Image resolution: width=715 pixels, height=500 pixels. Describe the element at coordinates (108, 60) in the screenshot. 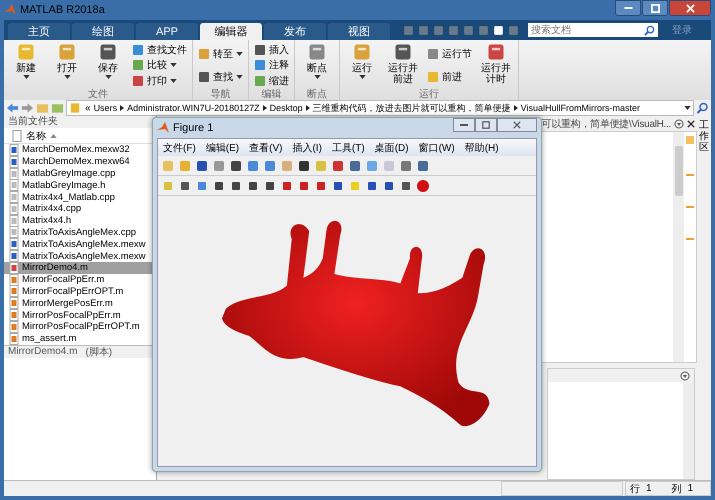

I see `ribbon-button: 保存` at that location.